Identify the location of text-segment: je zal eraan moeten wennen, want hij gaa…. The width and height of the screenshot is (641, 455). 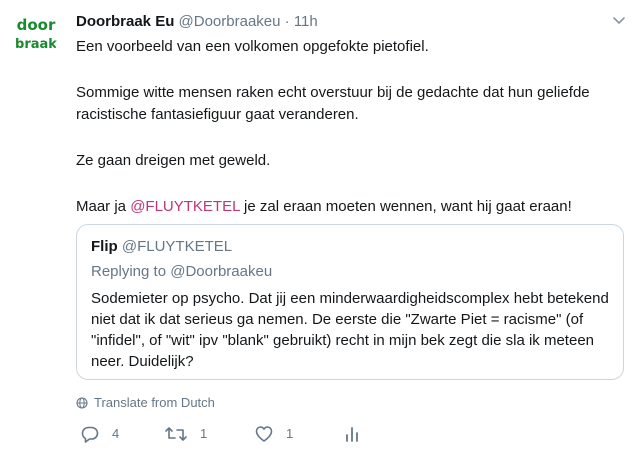
(405, 206).